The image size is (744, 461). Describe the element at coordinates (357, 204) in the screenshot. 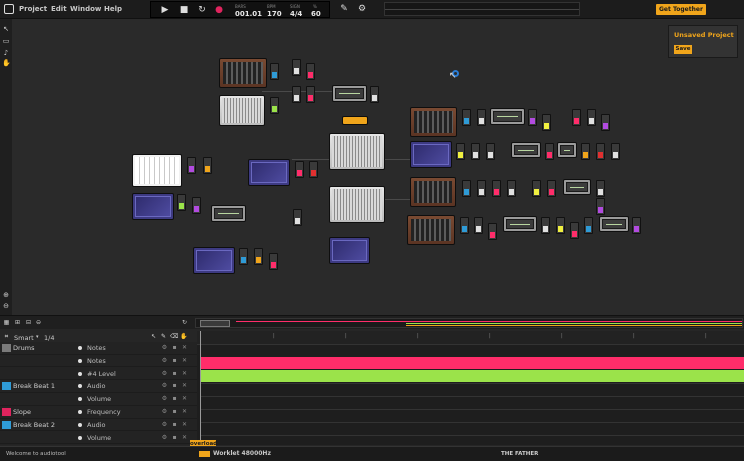

I see `mixer-device` at that location.